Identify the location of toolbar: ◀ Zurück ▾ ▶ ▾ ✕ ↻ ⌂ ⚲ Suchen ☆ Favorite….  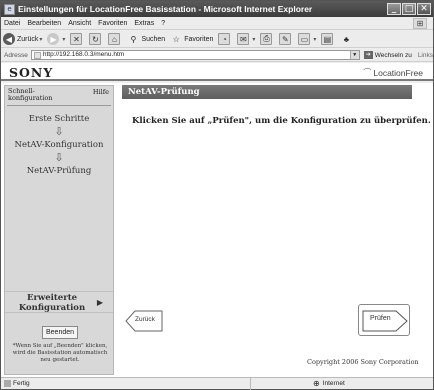
(217, 39).